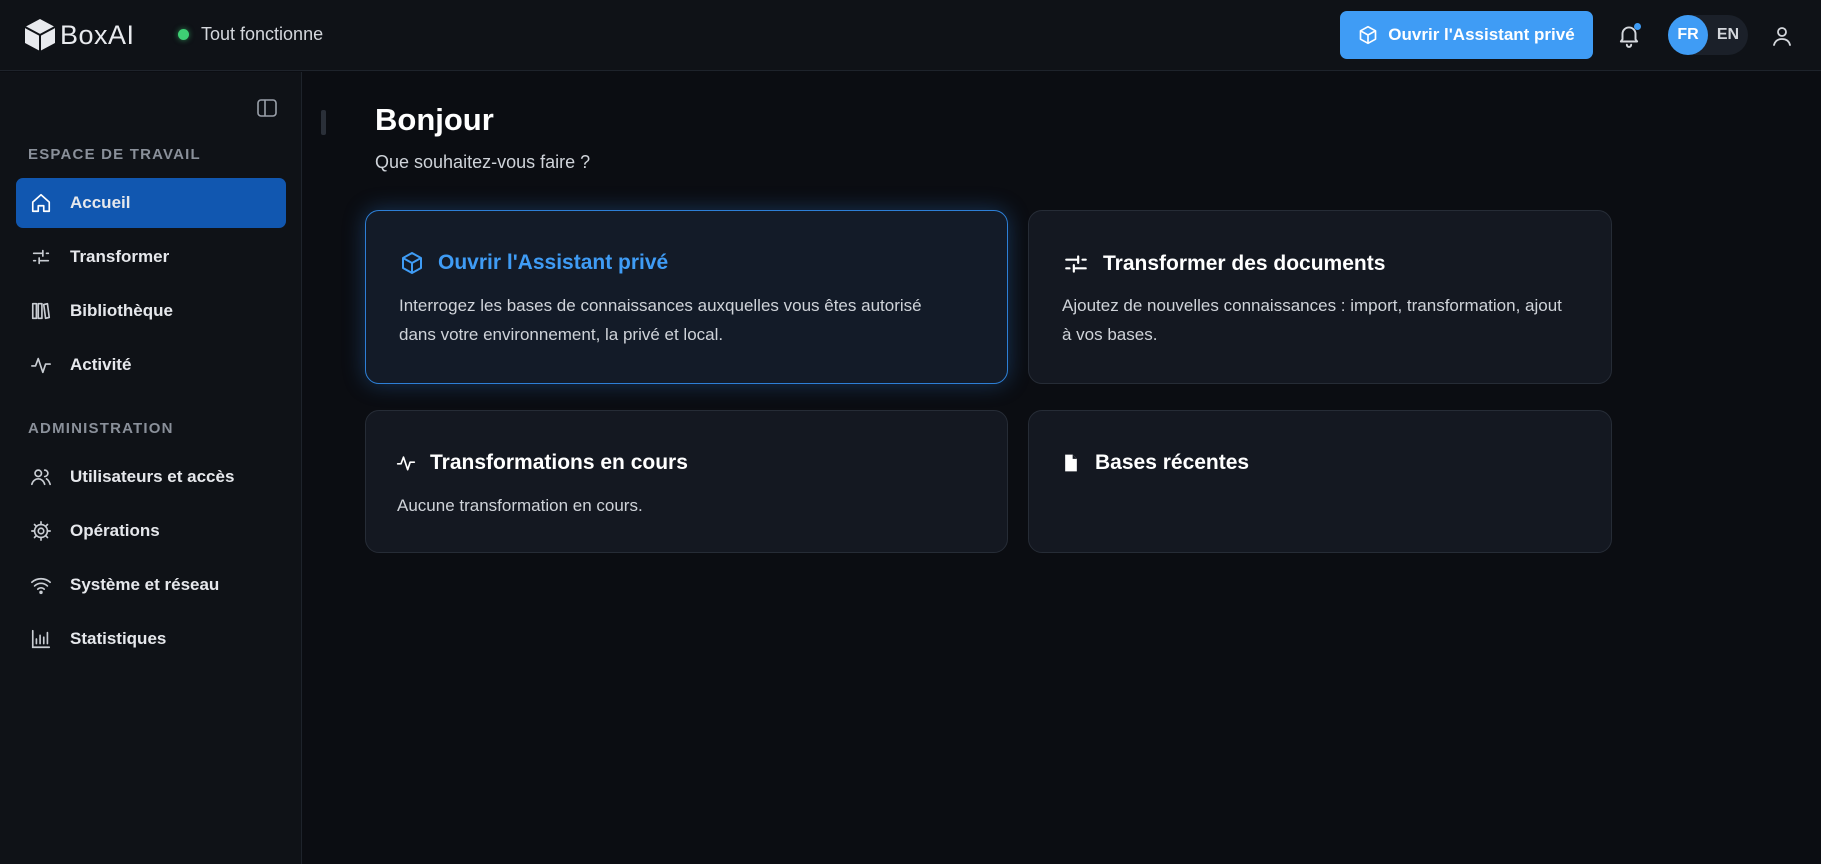 This screenshot has height=864, width=1821. What do you see at coordinates (1172, 462) in the screenshot?
I see `card-title: Bases récentes` at bounding box center [1172, 462].